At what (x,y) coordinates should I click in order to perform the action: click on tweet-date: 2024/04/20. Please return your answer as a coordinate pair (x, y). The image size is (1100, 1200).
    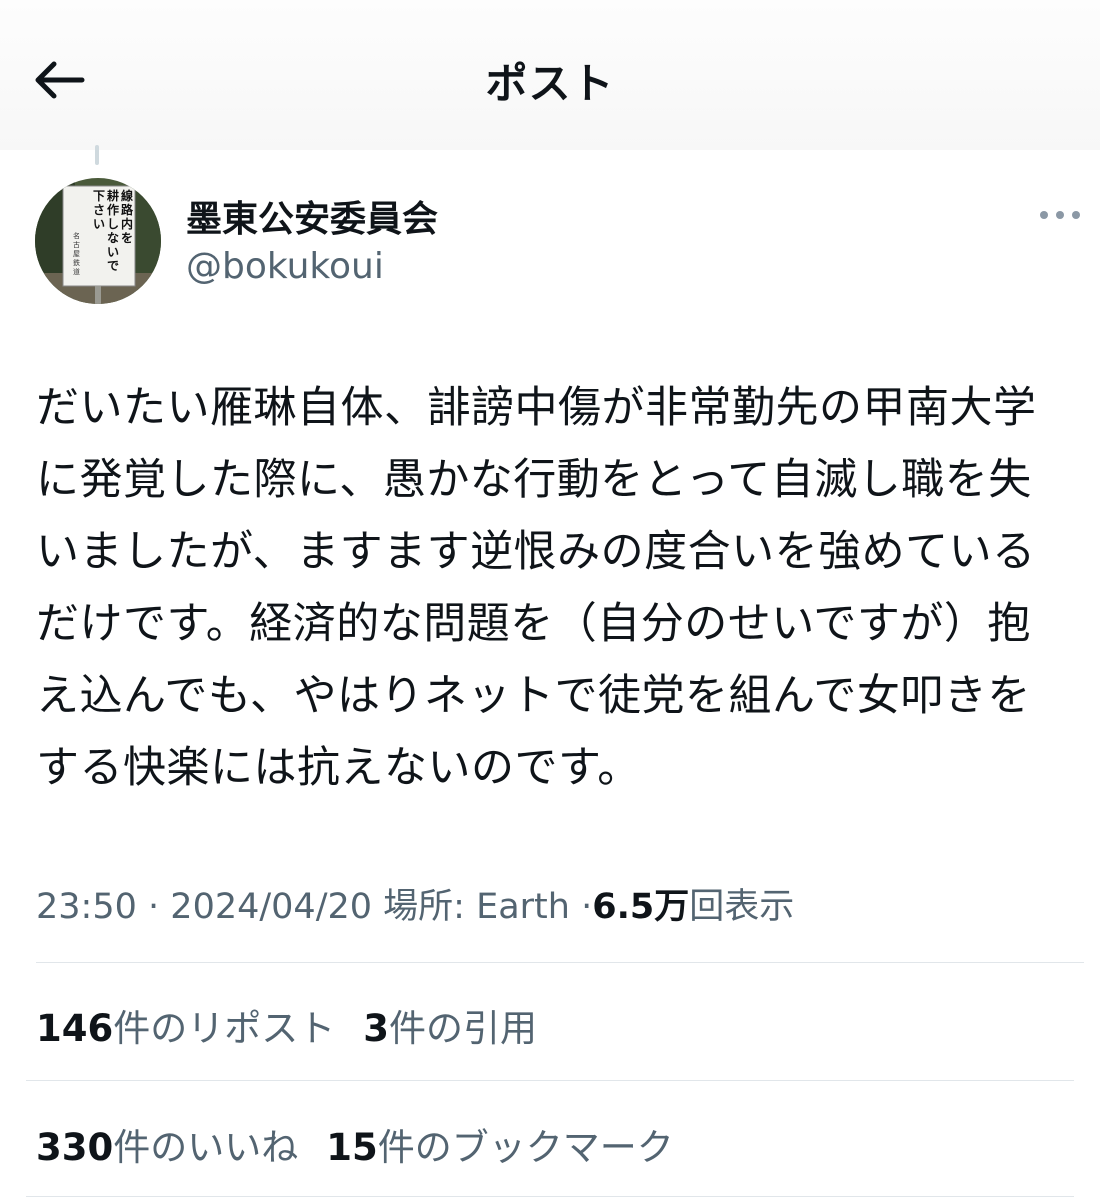
    Looking at the image, I should click on (271, 907).